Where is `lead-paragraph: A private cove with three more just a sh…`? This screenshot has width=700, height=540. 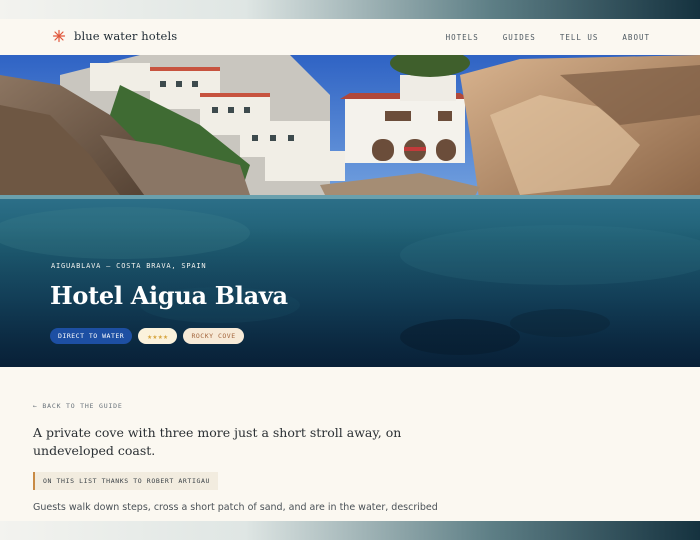 lead-paragraph: A private cove with three more just a sh… is located at coordinates (217, 441).